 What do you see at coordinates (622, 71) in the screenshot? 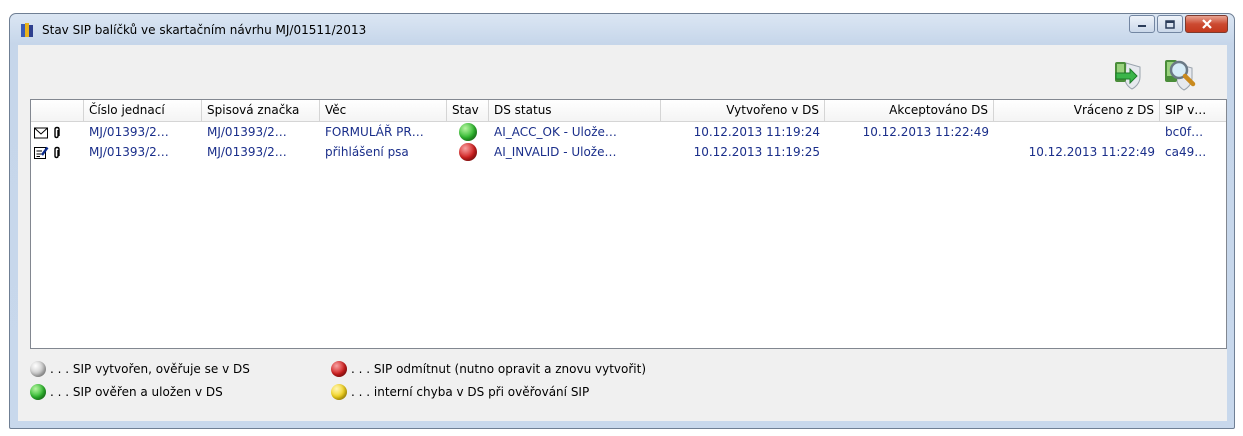
I see `toolbar` at bounding box center [622, 71].